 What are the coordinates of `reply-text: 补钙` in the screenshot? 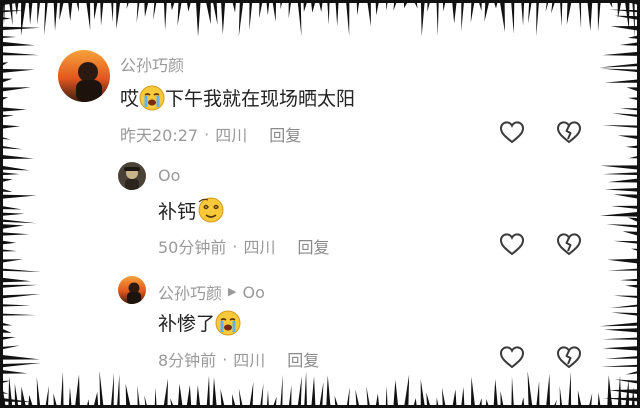 It's located at (192, 210).